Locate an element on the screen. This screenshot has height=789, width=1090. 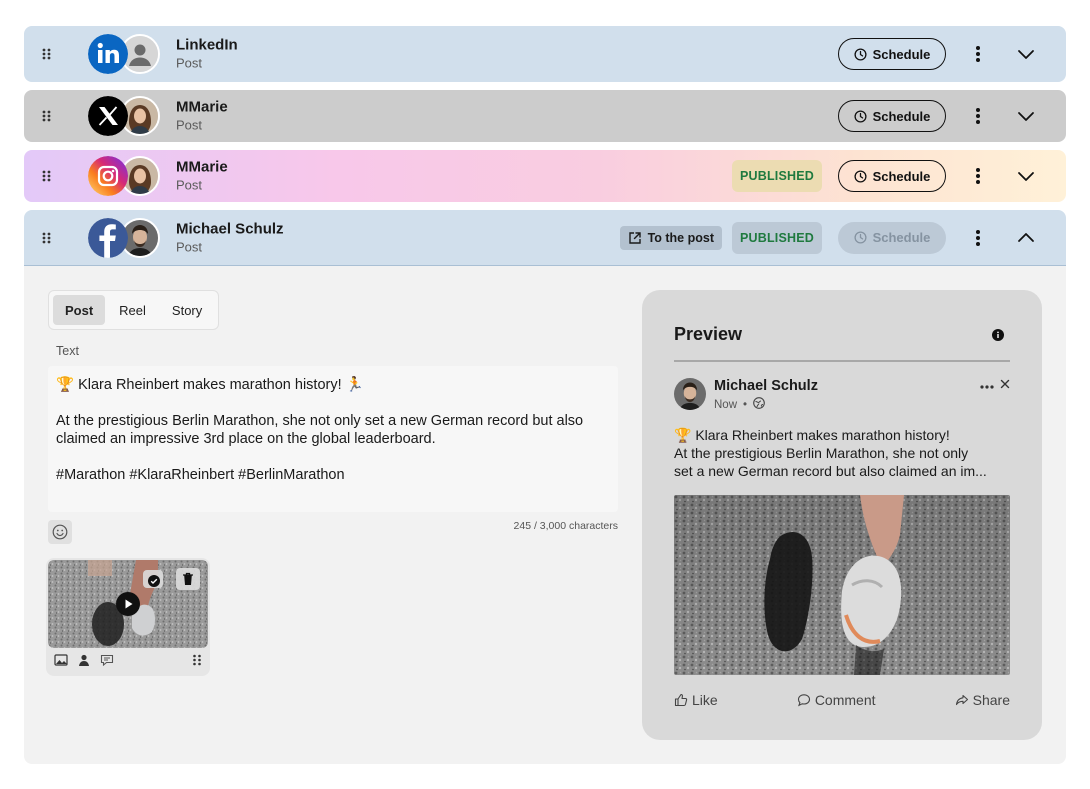
post-actions is located at coordinates (995, 385).